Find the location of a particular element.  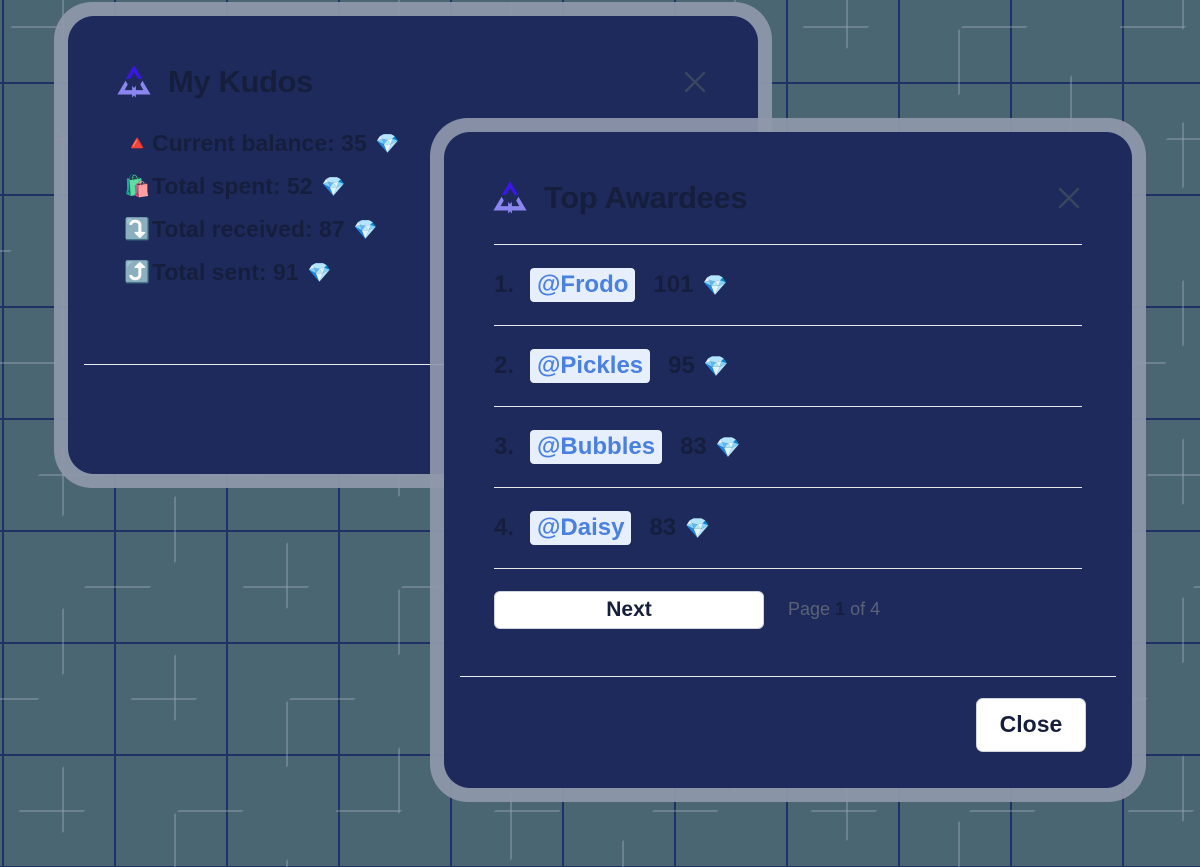

arrow-down-curve-icon: ⤵️ is located at coordinates (137, 229).